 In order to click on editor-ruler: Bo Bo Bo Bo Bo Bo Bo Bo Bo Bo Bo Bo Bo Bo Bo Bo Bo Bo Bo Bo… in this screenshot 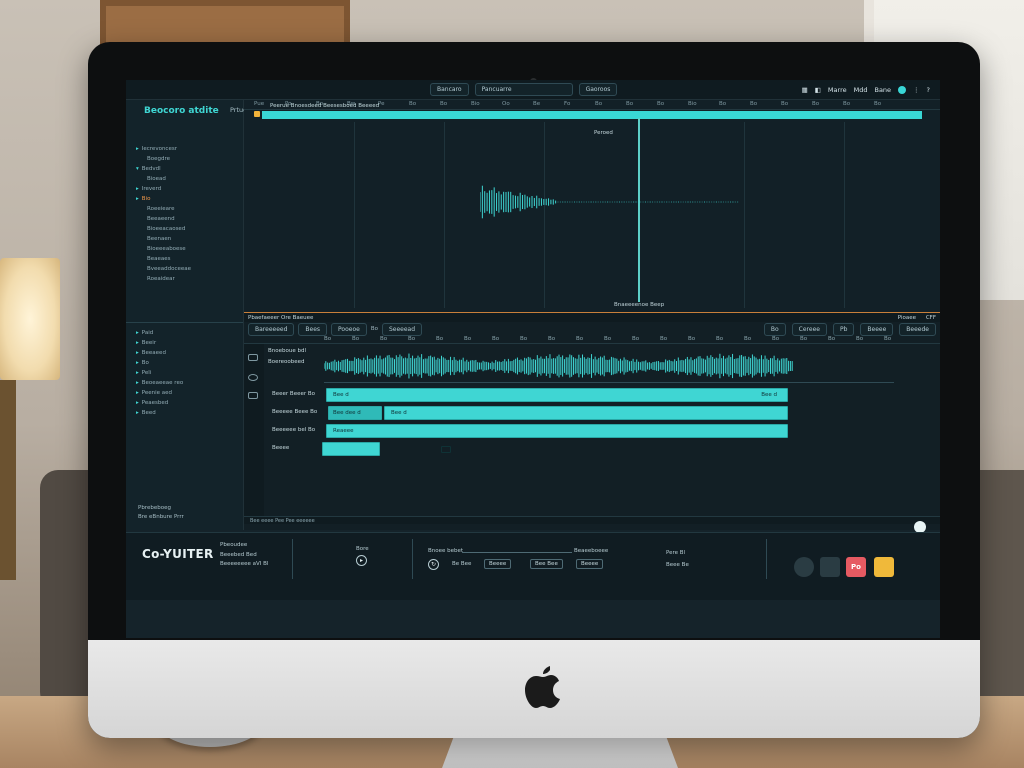, I will do `click(592, 339)`.